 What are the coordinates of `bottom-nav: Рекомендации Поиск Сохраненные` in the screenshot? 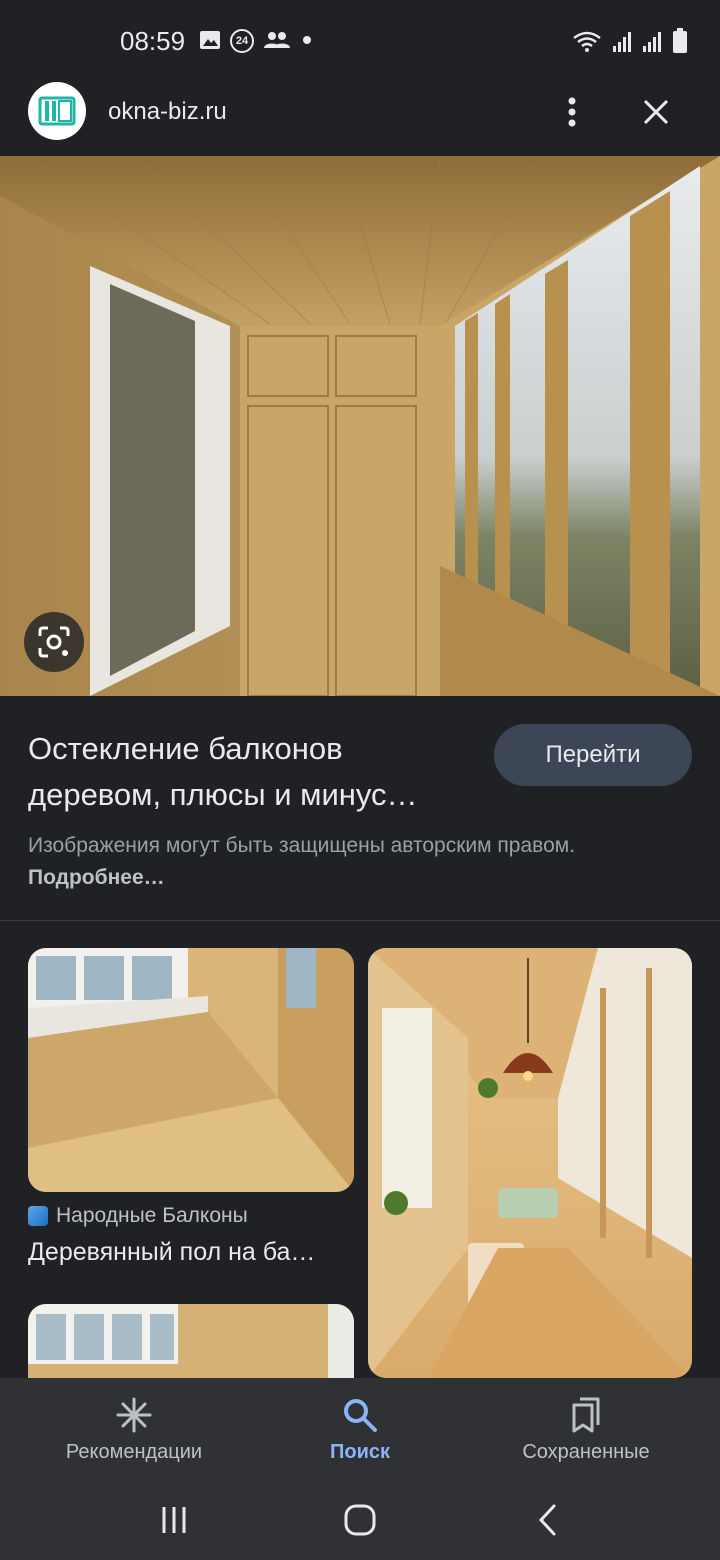 It's located at (360, 1429).